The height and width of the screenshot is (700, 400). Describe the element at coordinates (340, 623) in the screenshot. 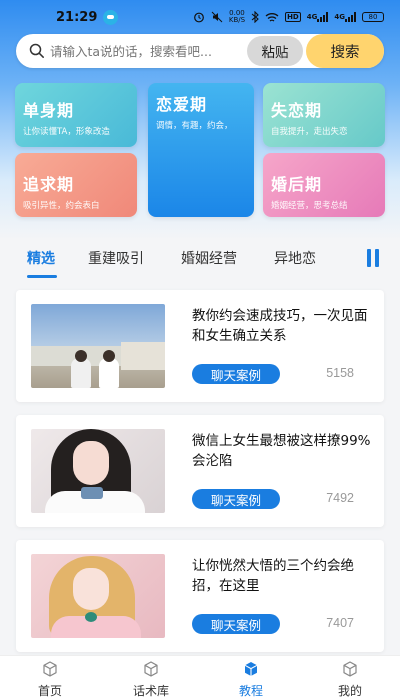

I see `view-count: 7407` at that location.